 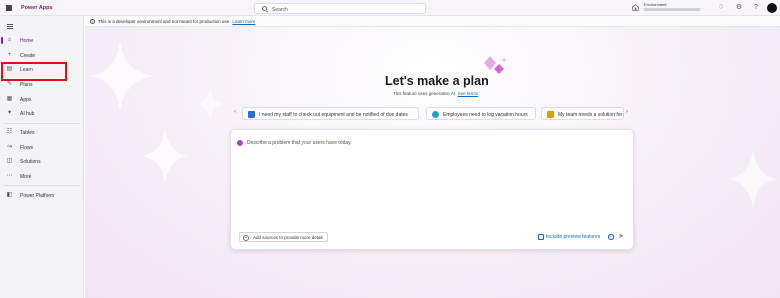 I want to click on chevron-right-icon: ›, so click(x=627, y=112).